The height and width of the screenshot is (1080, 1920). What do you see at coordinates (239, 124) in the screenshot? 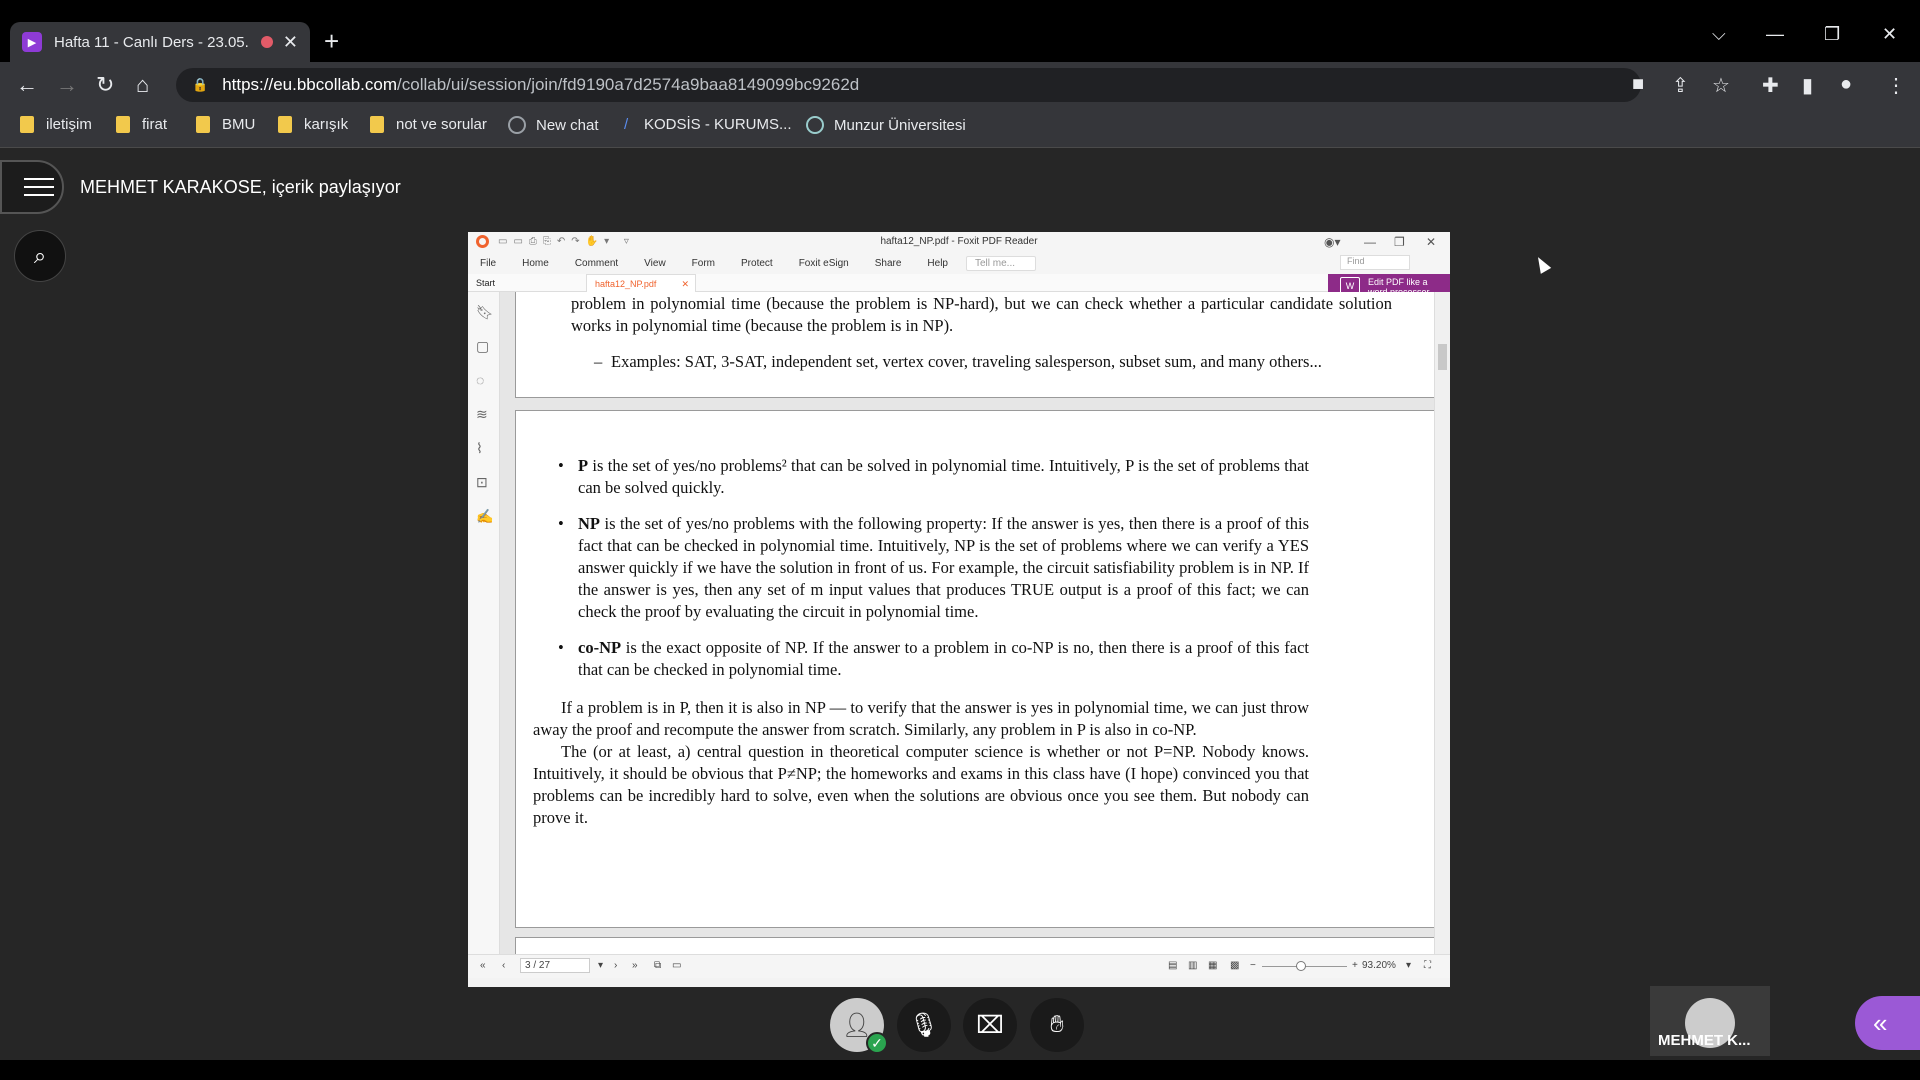
I see `bookmark-label: BMU` at bounding box center [239, 124].